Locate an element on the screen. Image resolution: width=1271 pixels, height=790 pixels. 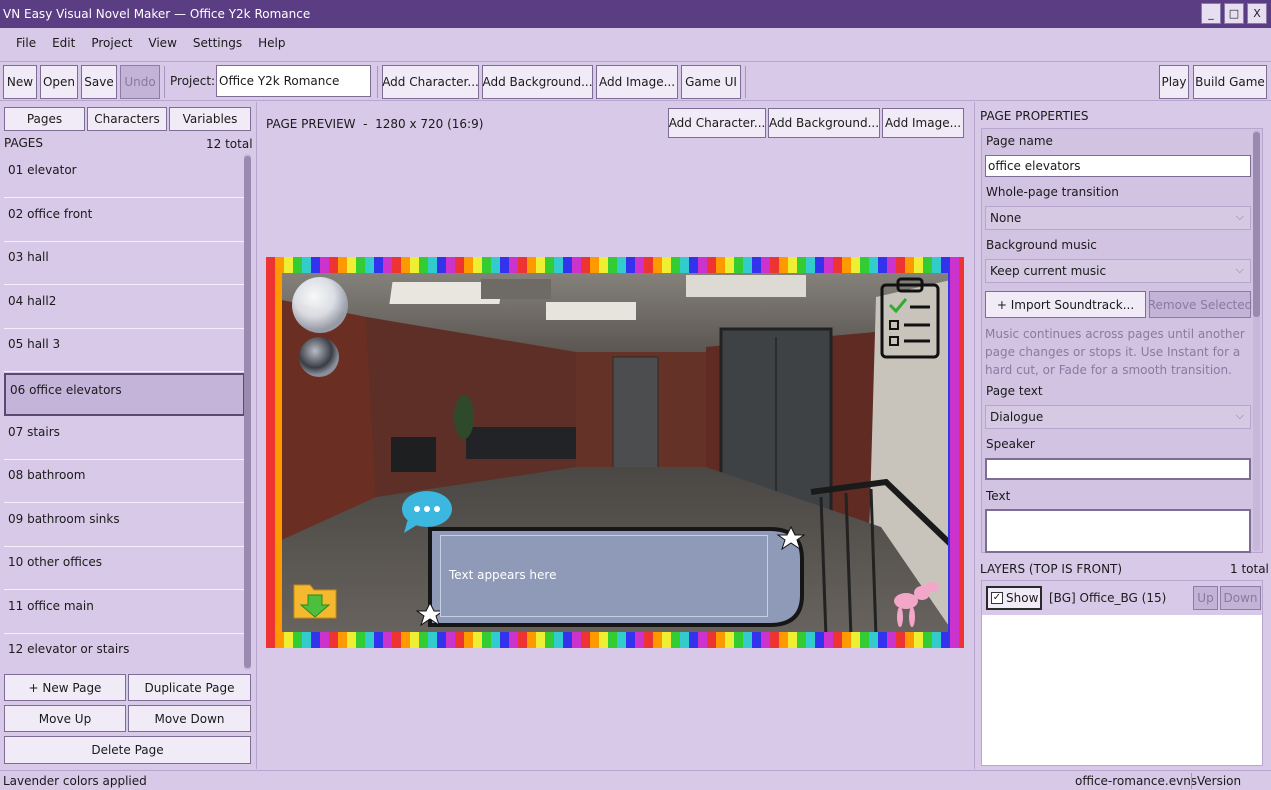
list-item: 03 hall is located at coordinates (124, 263).